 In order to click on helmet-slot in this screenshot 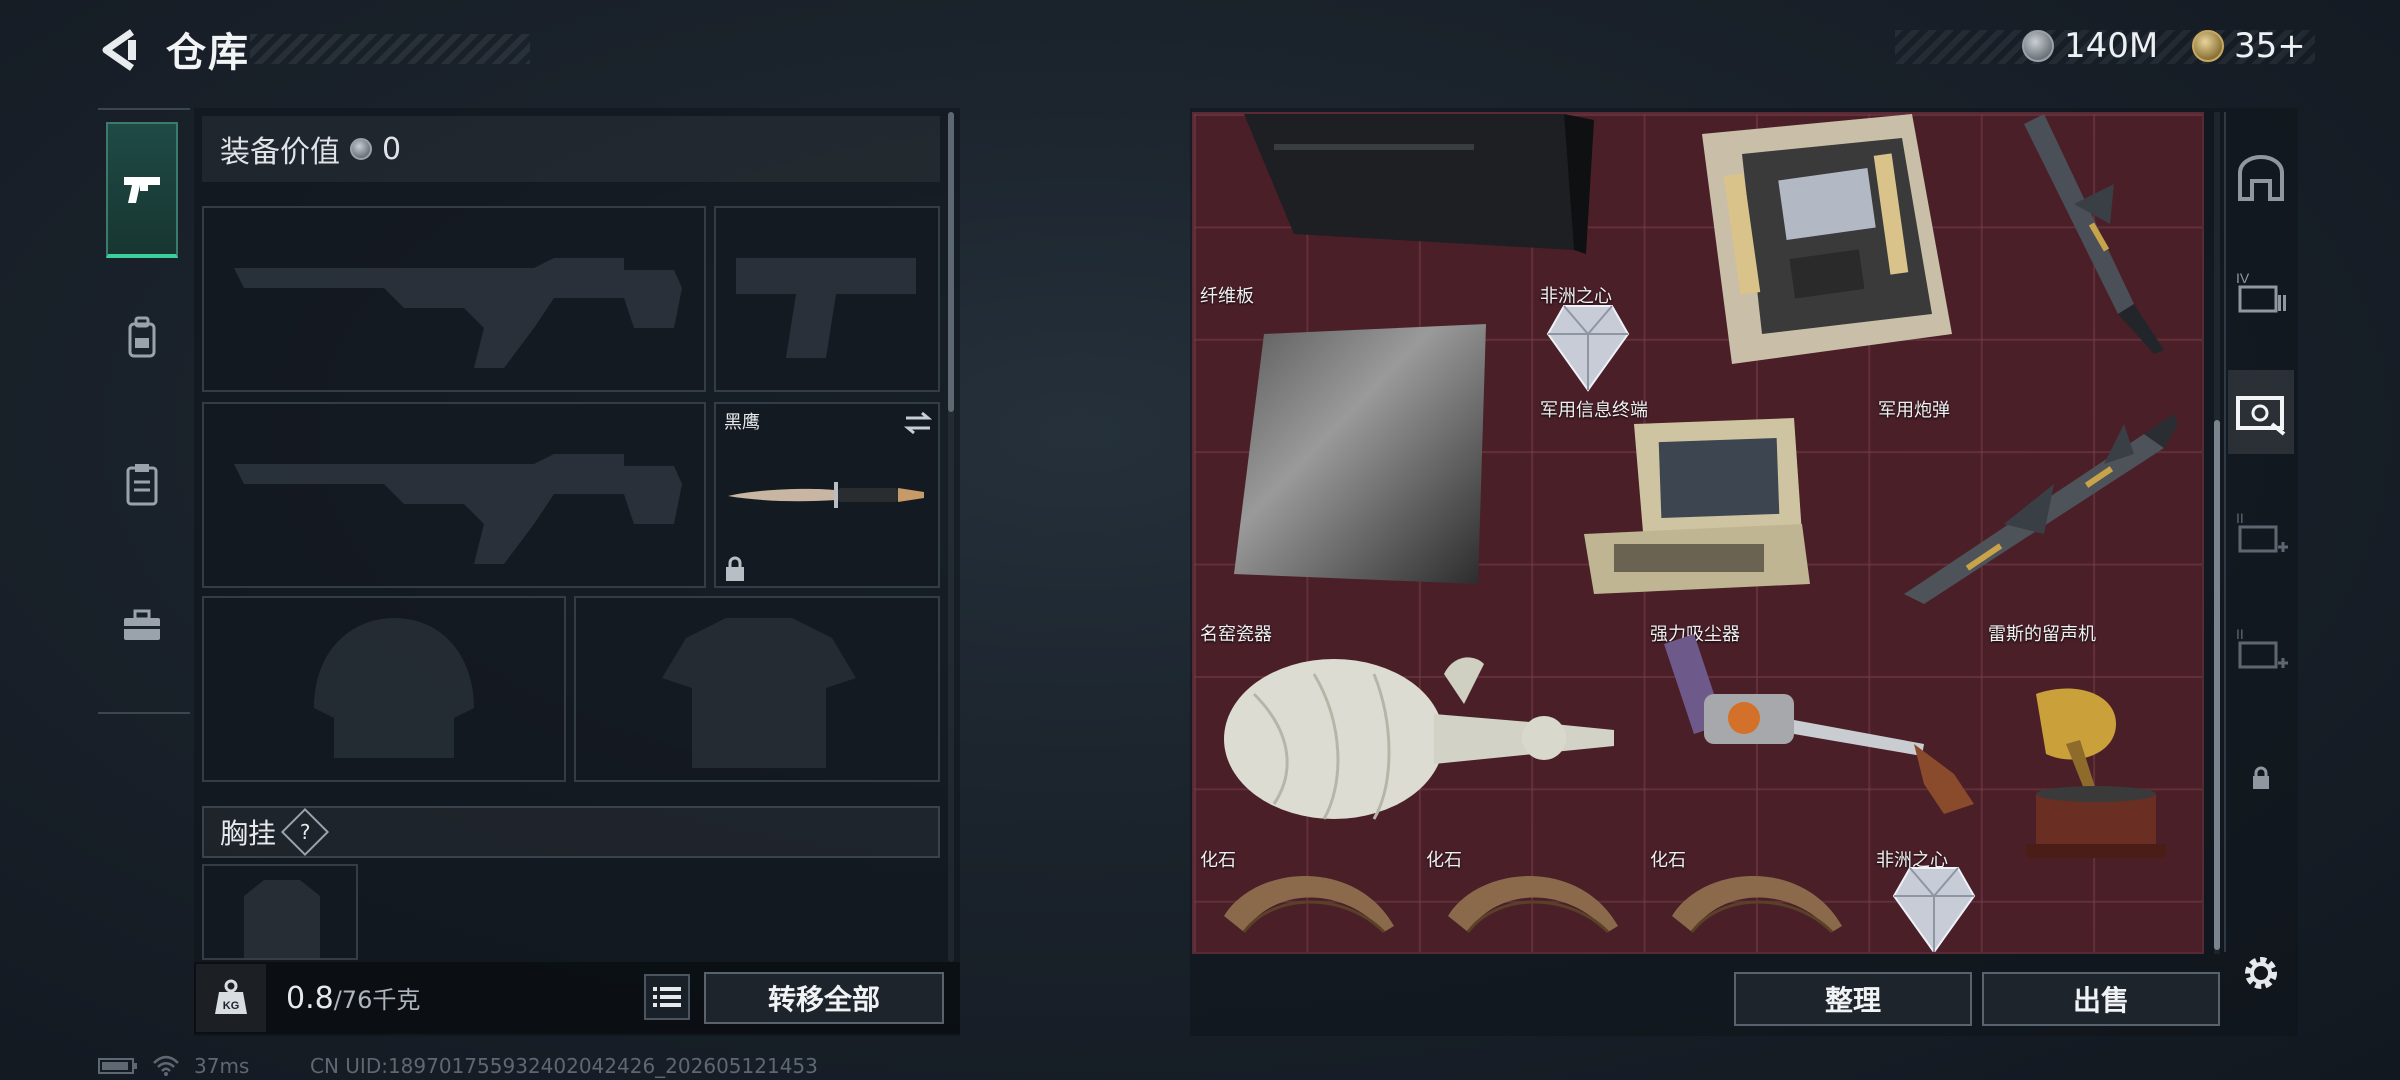, I will do `click(384, 689)`.